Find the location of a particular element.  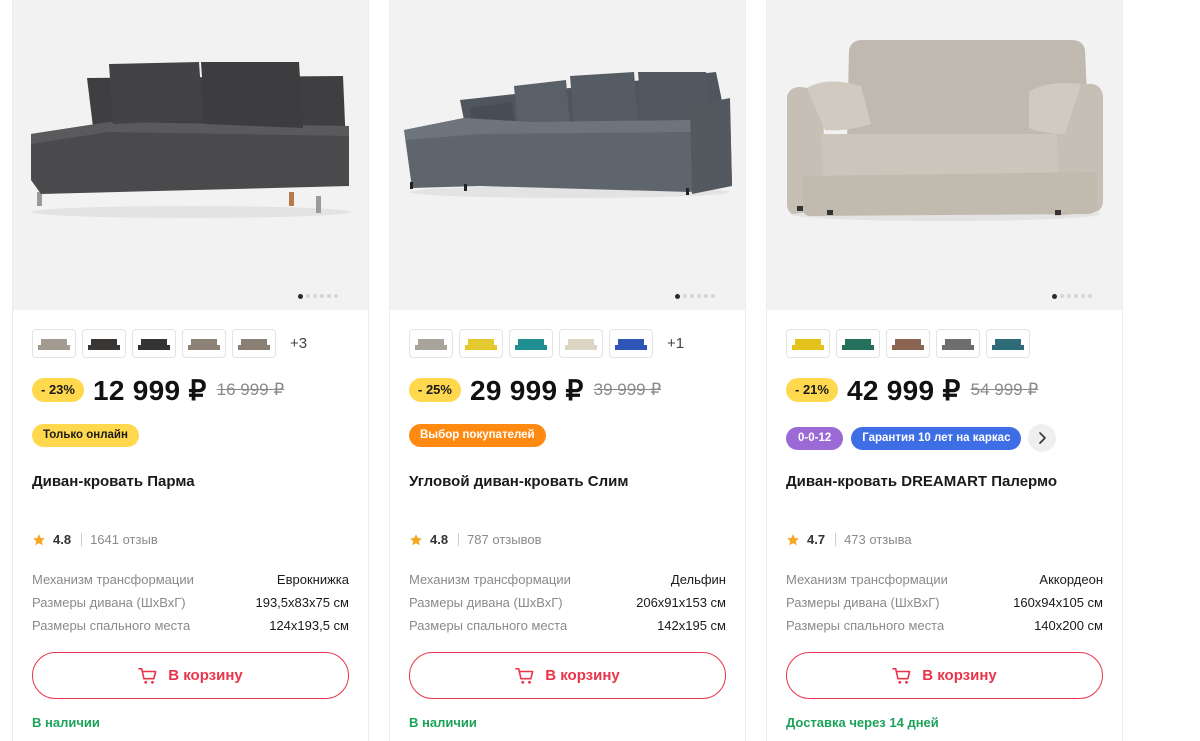

badges-next-button is located at coordinates (1042, 438).